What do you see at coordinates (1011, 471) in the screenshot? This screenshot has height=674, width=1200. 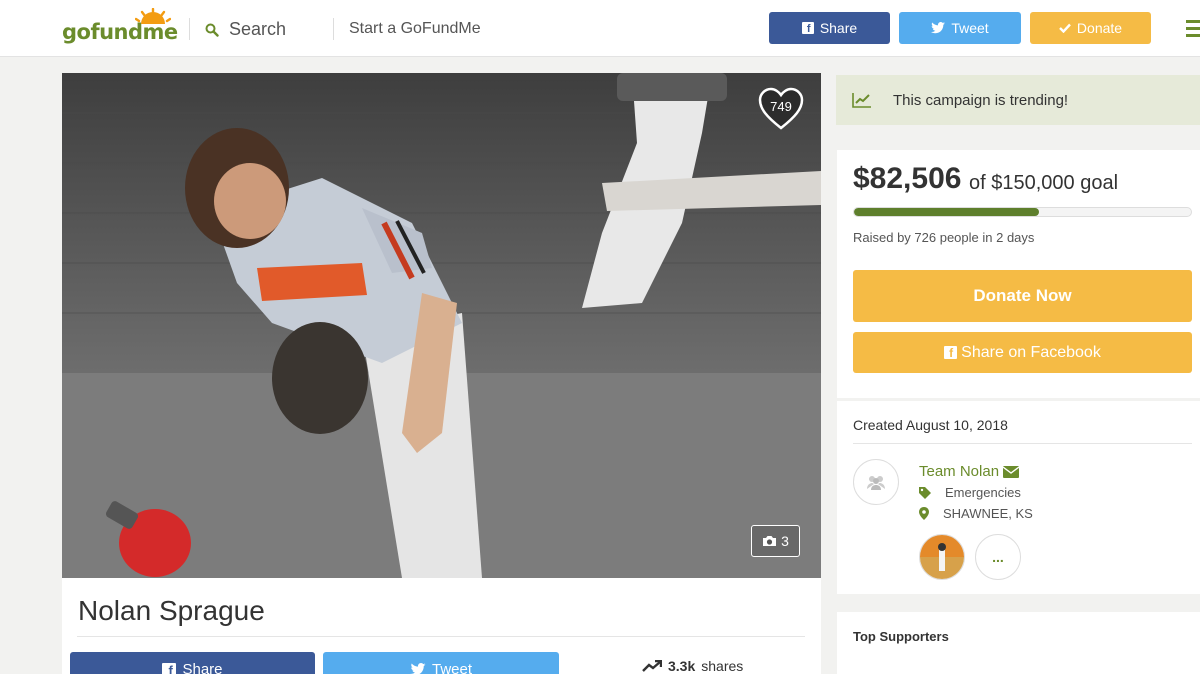 I see `envelope-icon` at bounding box center [1011, 471].